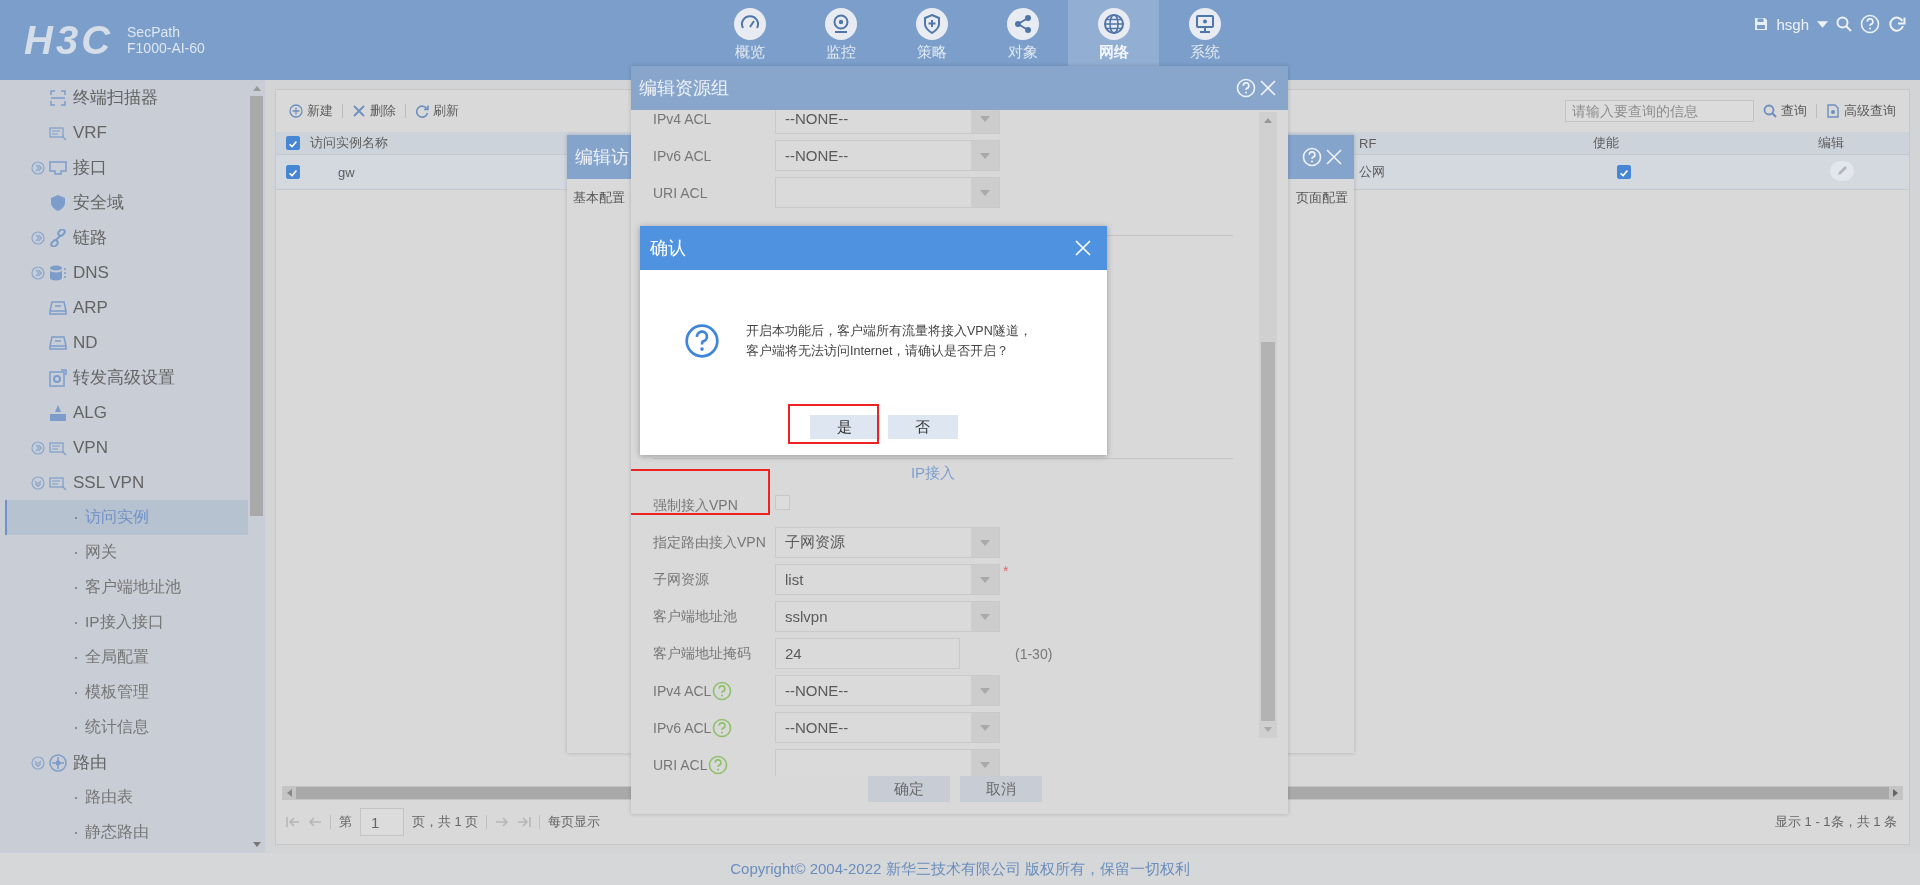  Describe the element at coordinates (681, 579) in the screenshot. I see `field-label: 子网资源` at that location.